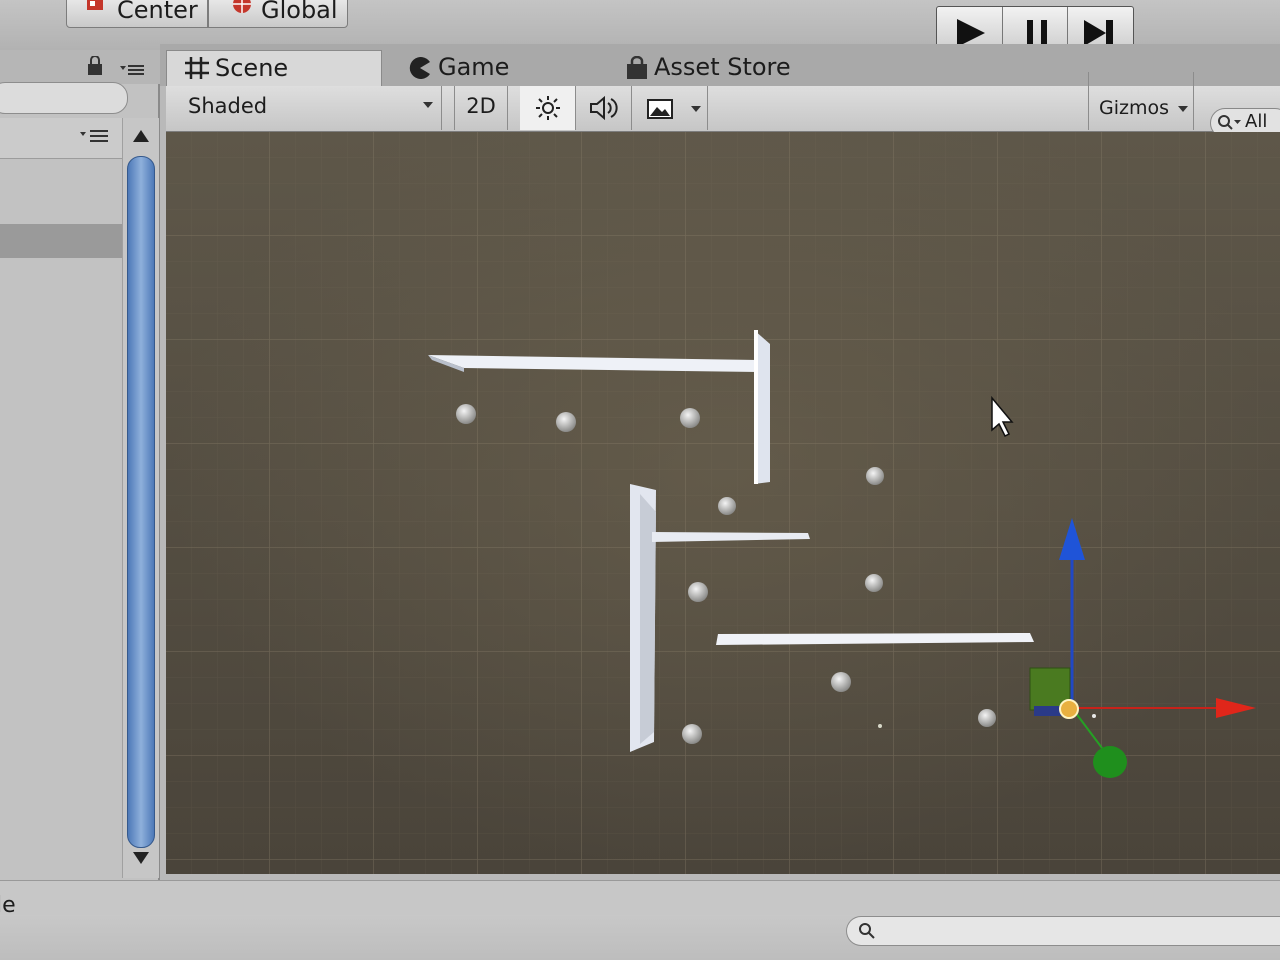  What do you see at coordinates (228, 106) in the screenshot?
I see `draw-mode-value: Shaded` at bounding box center [228, 106].